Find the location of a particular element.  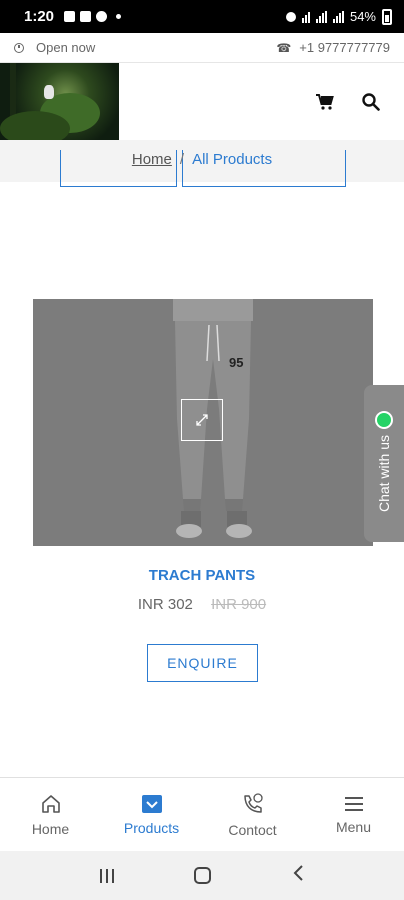

menu-icon is located at coordinates (353, 803).